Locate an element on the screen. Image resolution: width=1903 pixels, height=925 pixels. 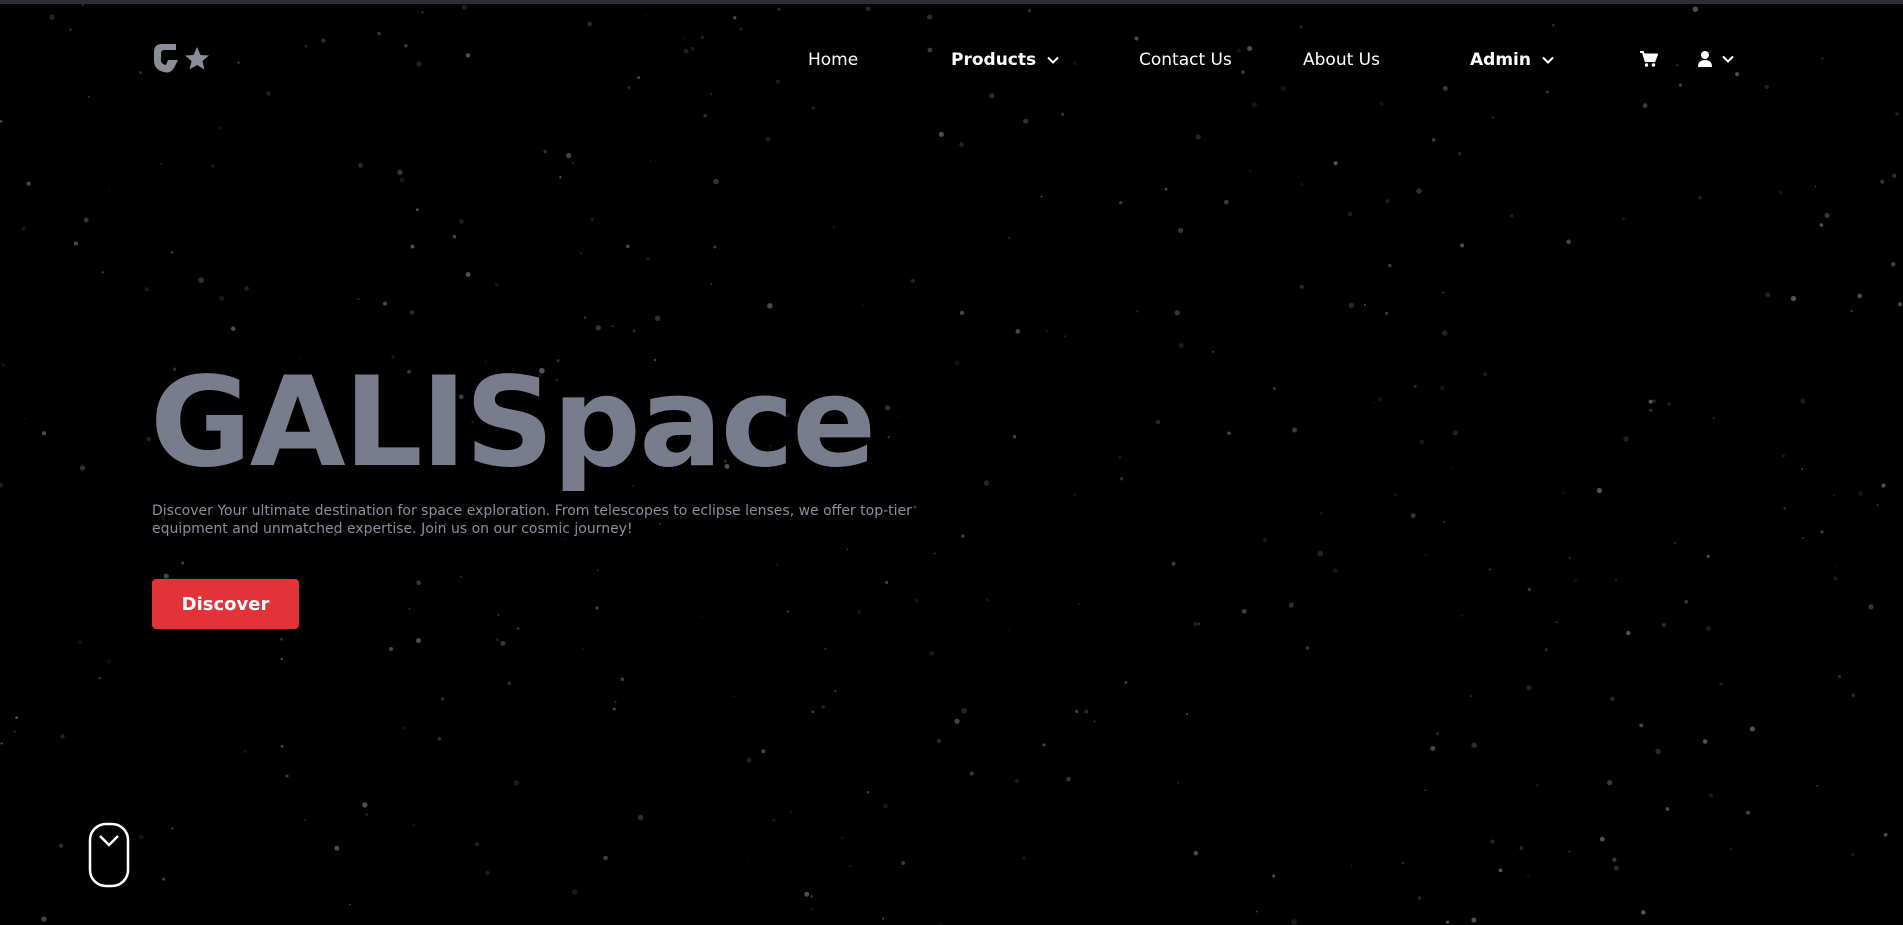
nav-contact: Contact Us is located at coordinates (1185, 60).